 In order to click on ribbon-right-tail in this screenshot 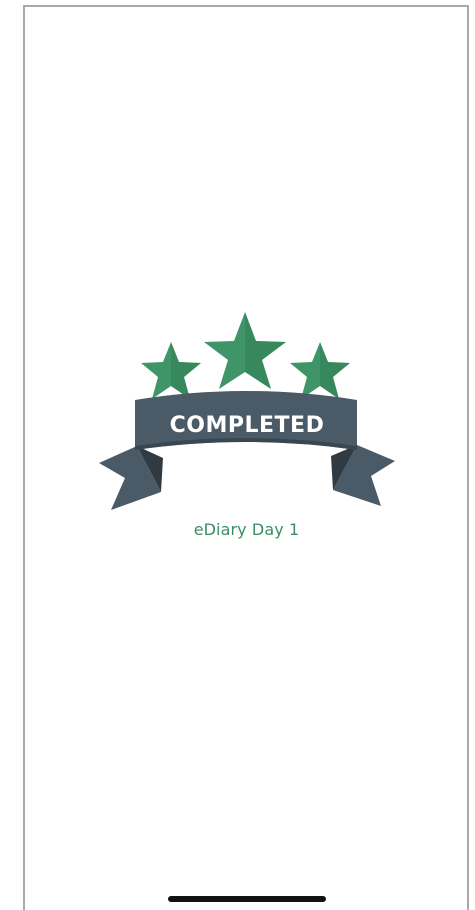, I will do `click(363, 475)`.